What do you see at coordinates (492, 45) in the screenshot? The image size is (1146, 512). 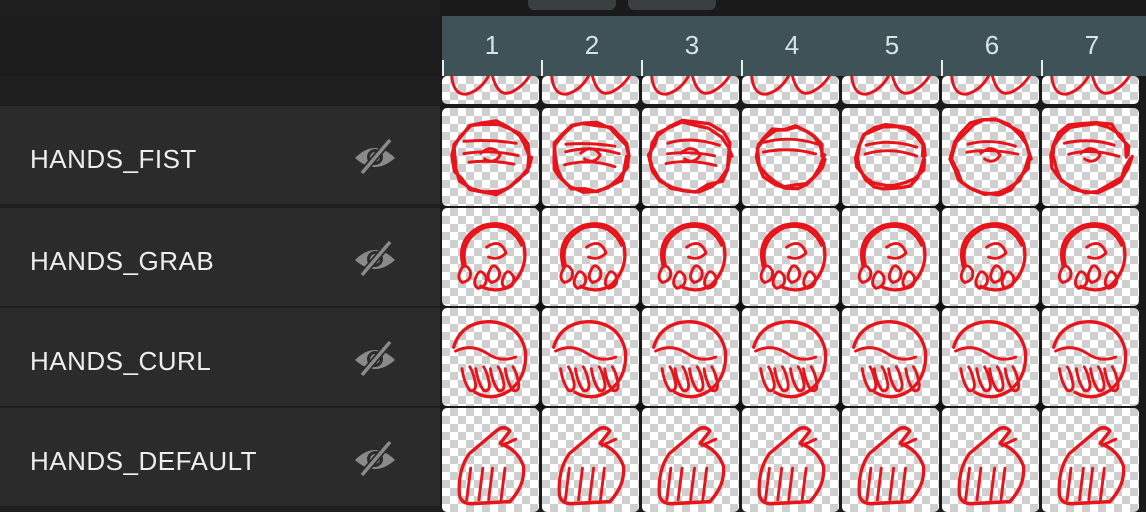 I see `frame-number: 1` at bounding box center [492, 45].